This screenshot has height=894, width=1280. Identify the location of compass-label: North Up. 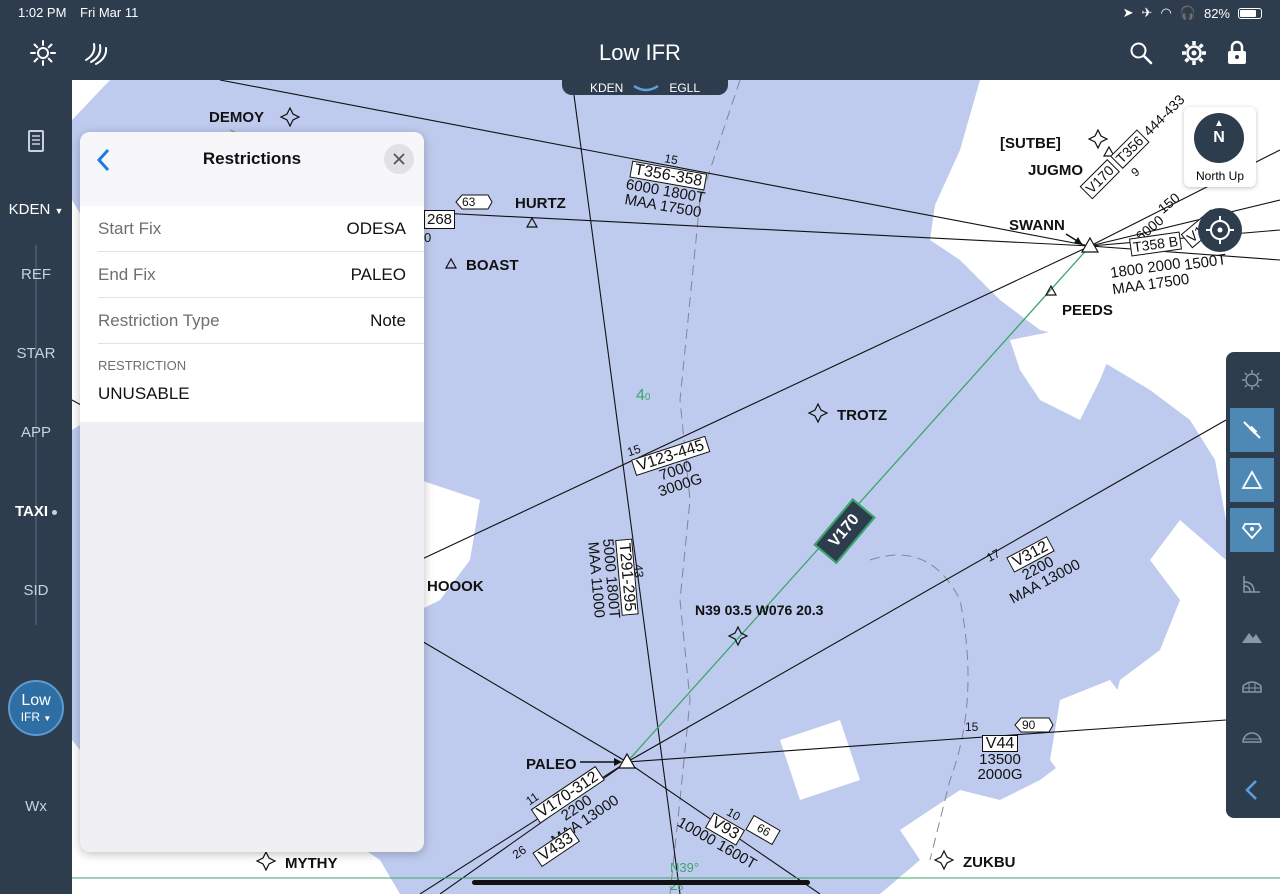
(1220, 176).